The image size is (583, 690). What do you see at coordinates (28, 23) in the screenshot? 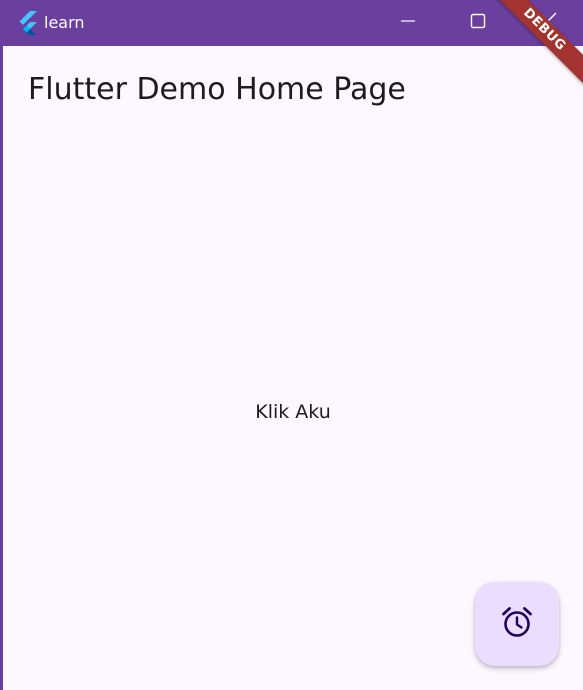
I see `flutter-logo-icon` at bounding box center [28, 23].